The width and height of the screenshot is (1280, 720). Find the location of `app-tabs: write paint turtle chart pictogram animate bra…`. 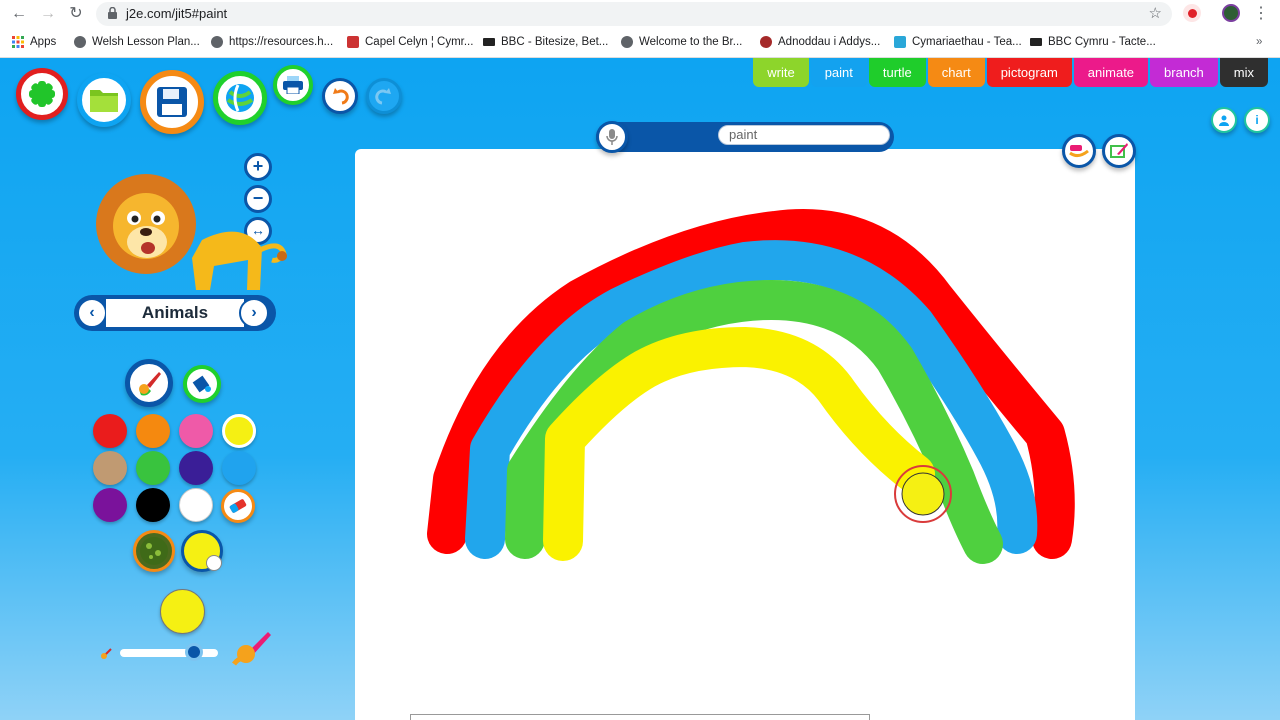

app-tabs: write paint turtle chart pictogram animate bra… is located at coordinates (1010, 73).